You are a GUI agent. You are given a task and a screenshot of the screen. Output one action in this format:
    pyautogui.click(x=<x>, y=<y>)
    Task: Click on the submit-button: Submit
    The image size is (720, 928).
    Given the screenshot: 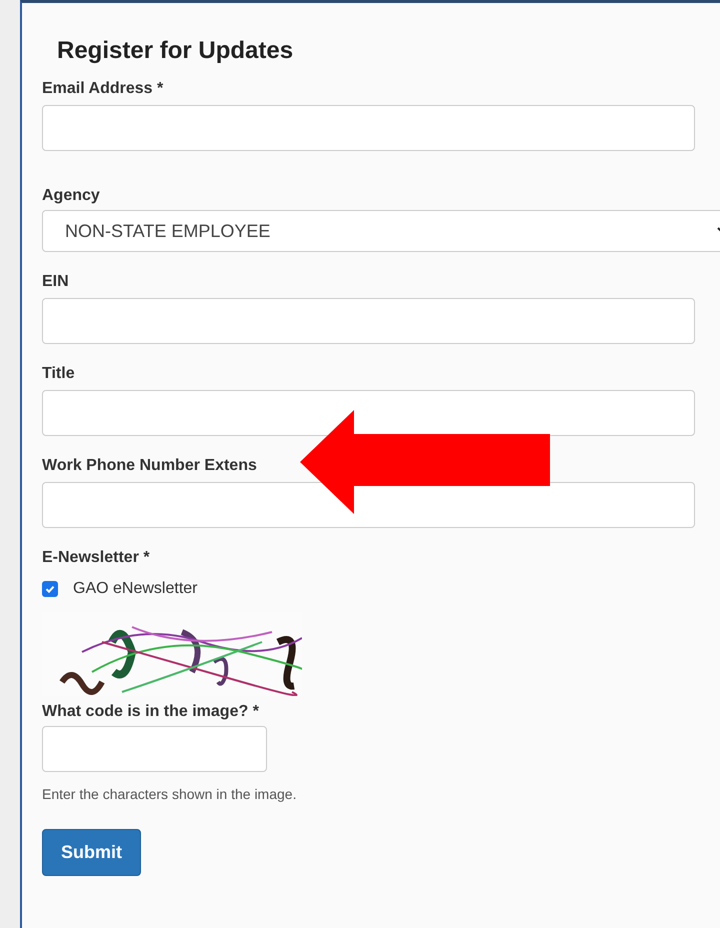 What is the action you would take?
    pyautogui.click(x=91, y=852)
    